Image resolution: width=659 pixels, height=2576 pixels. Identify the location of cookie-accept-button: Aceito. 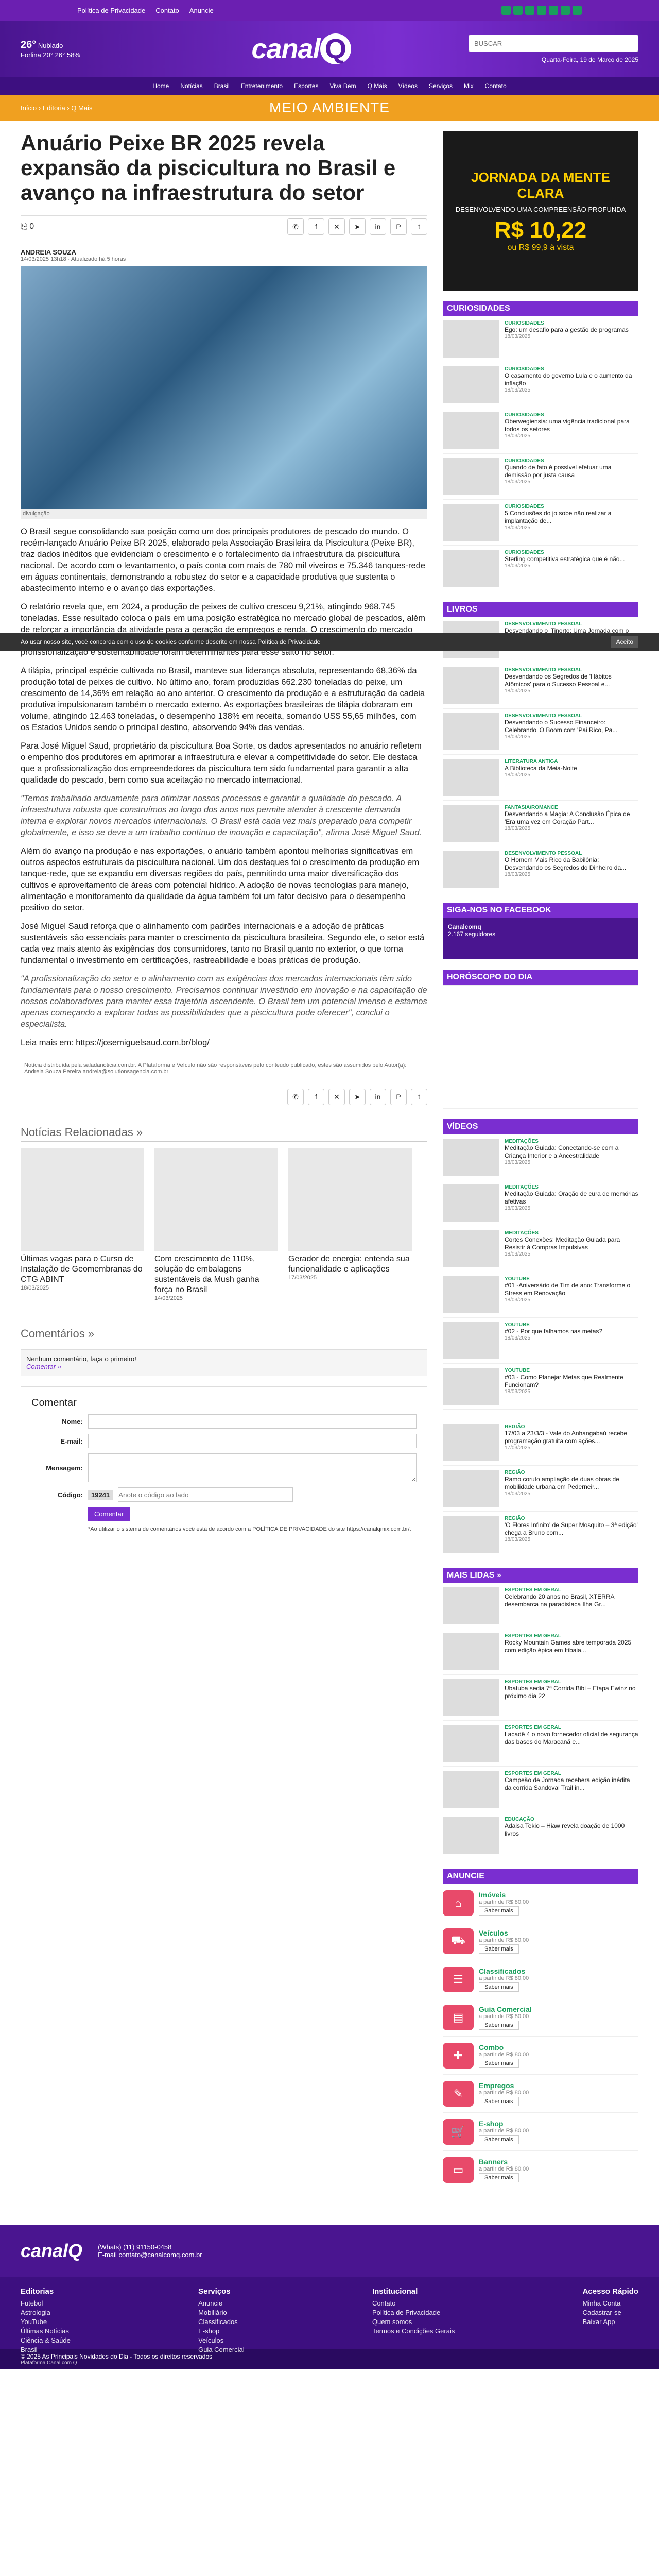
(625, 642).